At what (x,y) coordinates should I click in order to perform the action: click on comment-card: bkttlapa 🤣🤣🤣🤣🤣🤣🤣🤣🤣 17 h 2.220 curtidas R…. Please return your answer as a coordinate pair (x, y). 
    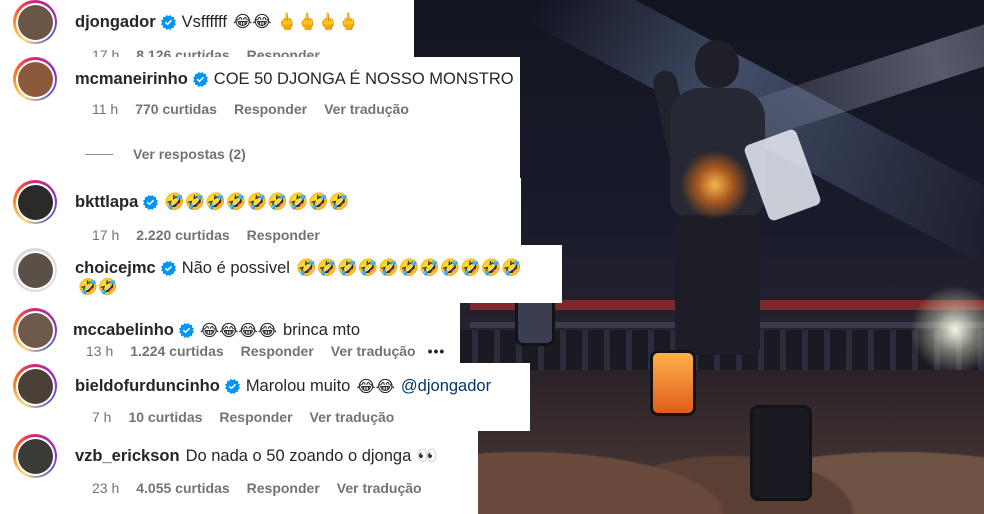
    Looking at the image, I should click on (260, 213).